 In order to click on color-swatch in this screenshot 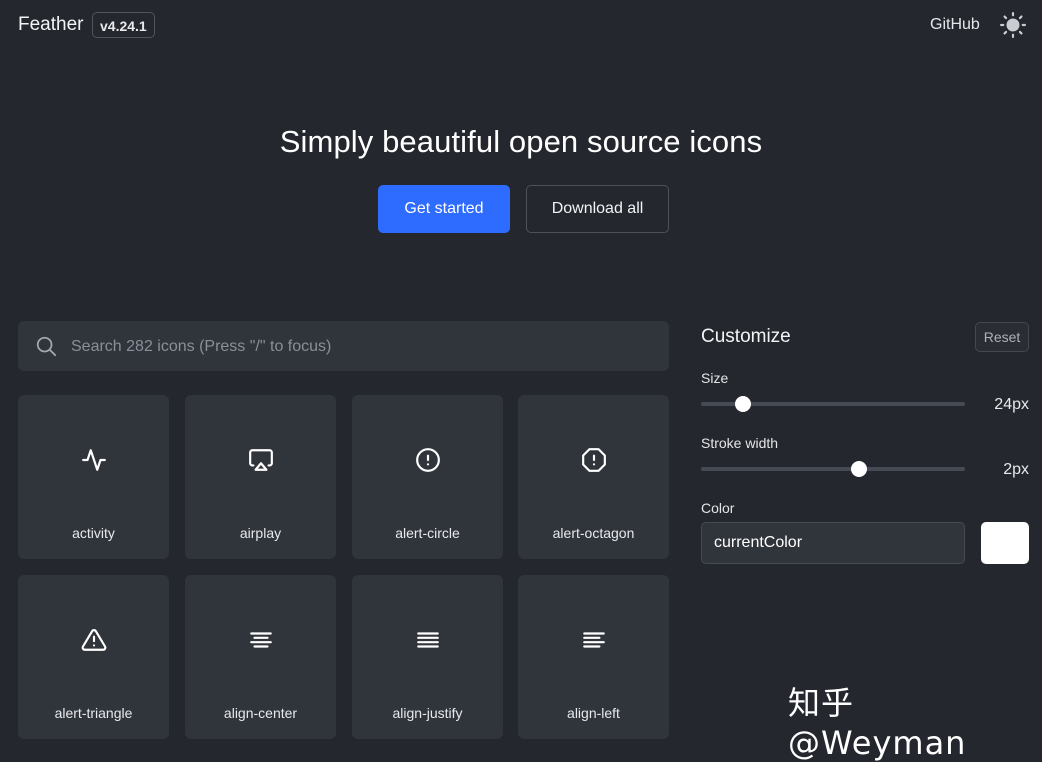, I will do `click(1005, 543)`.